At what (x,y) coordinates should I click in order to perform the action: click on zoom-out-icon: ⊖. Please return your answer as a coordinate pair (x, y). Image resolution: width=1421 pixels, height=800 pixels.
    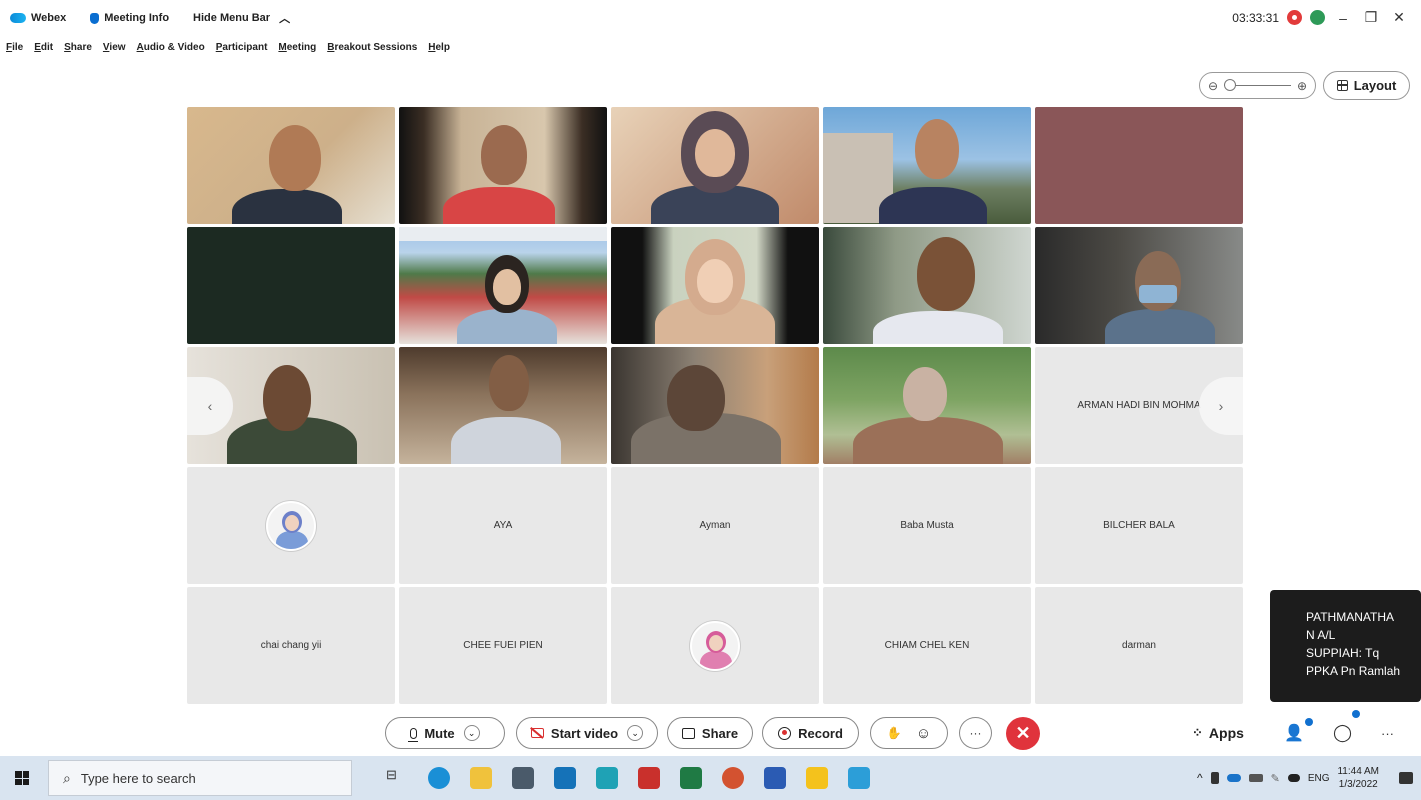
    Looking at the image, I should click on (1213, 86).